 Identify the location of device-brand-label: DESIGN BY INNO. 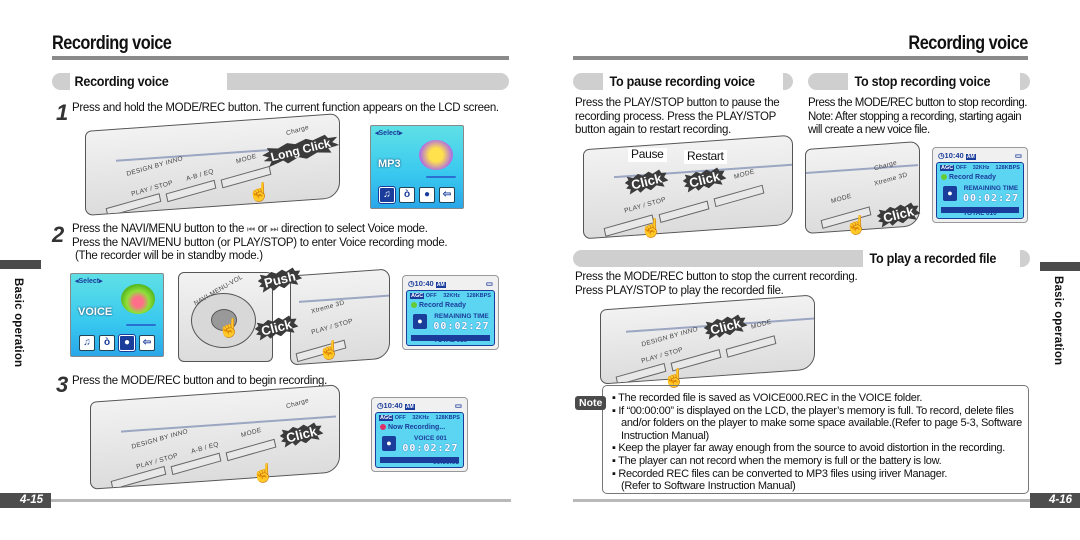
(159, 439).